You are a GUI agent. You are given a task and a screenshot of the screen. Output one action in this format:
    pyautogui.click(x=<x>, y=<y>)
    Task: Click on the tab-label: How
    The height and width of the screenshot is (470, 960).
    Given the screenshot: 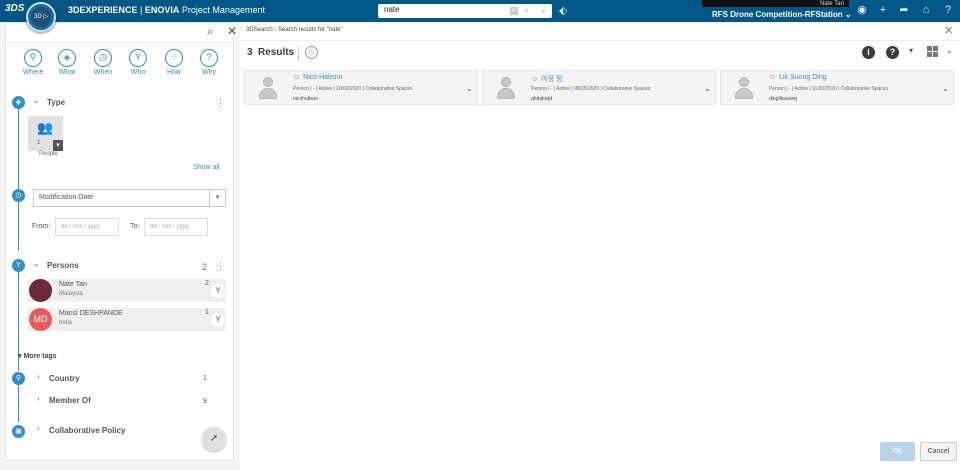 What is the action you would take?
    pyautogui.click(x=173, y=72)
    